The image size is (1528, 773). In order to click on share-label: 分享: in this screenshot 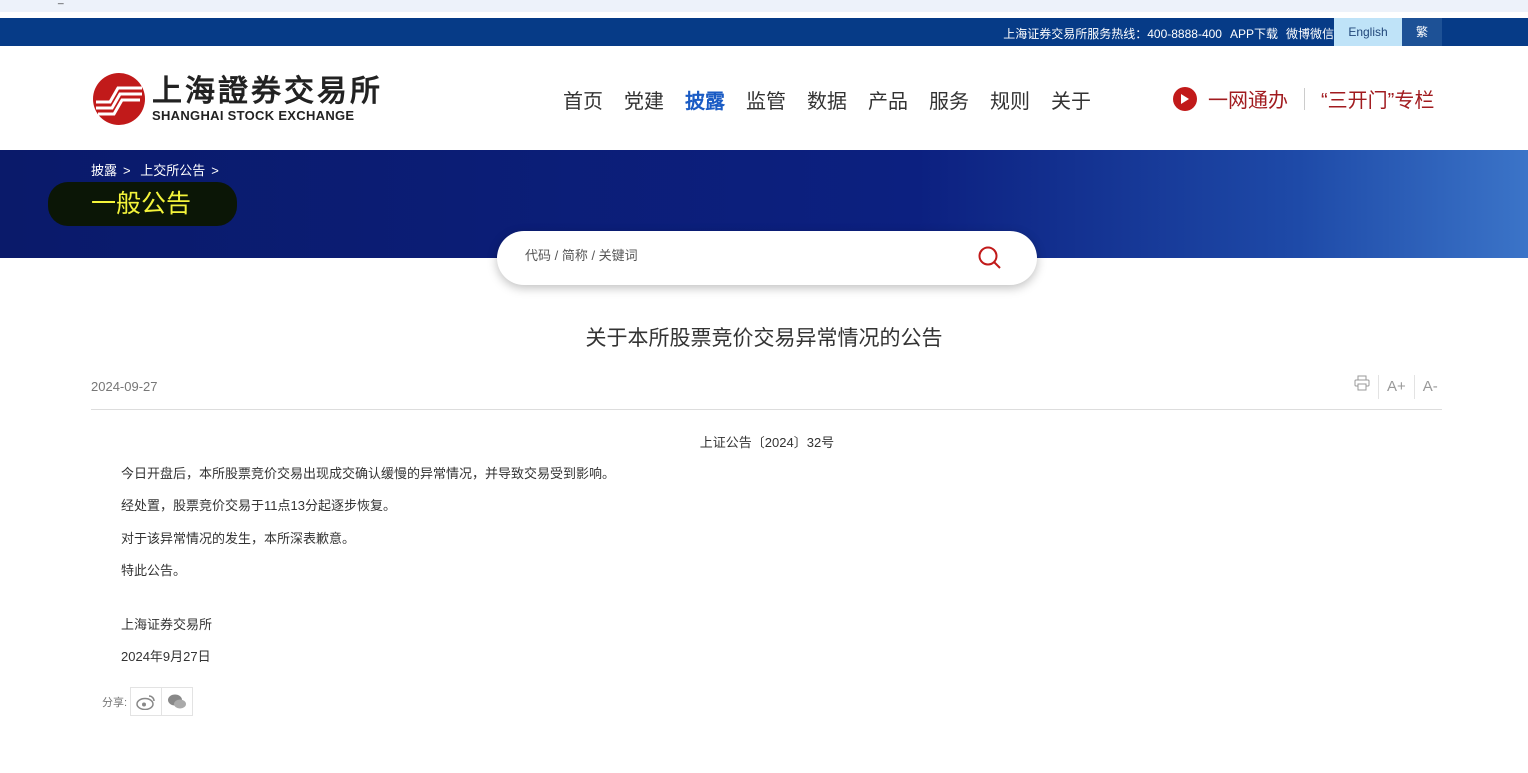, I will do `click(115, 702)`.